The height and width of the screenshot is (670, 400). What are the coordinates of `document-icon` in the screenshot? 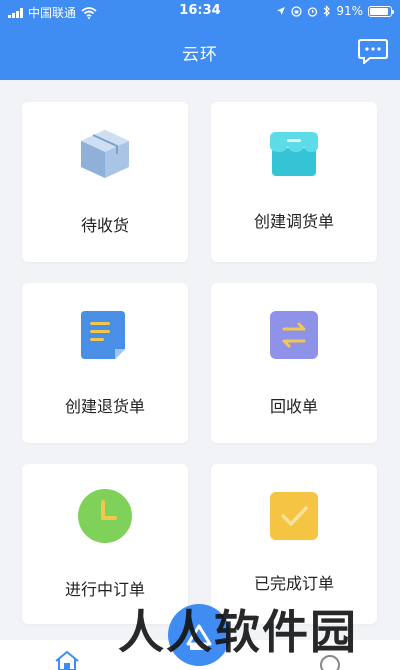 It's located at (103, 335).